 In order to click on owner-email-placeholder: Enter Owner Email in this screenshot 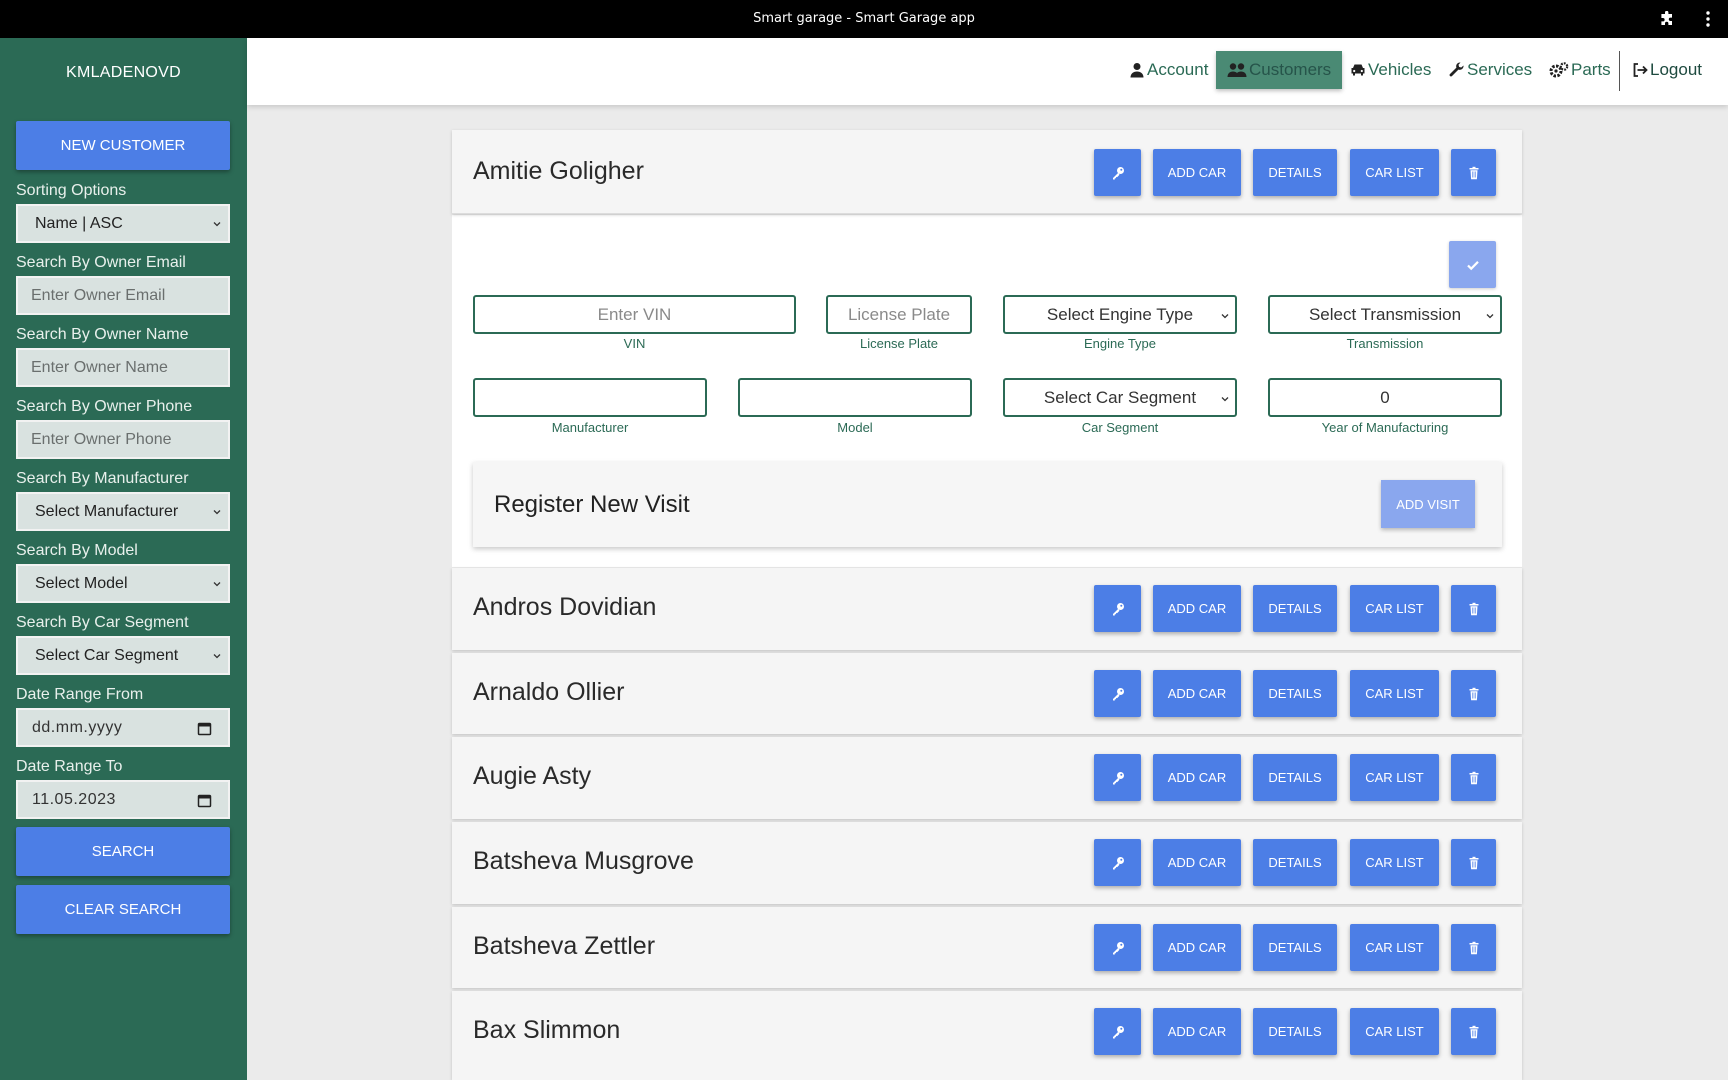, I will do `click(98, 295)`.